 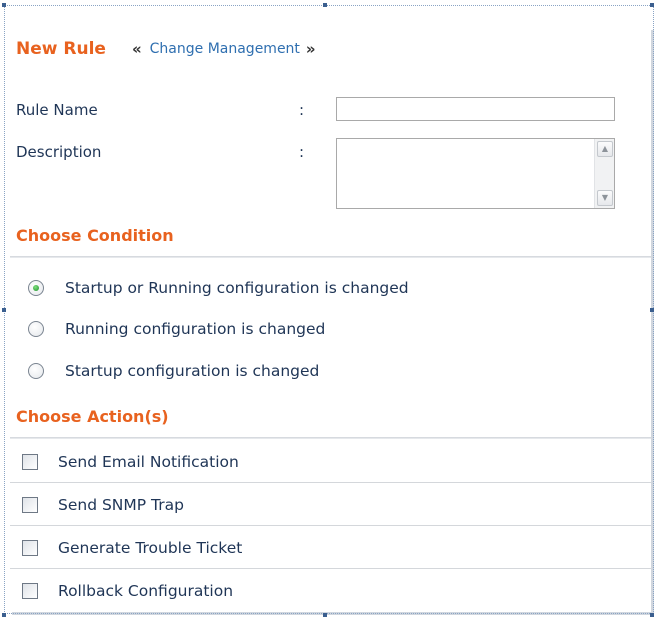 What do you see at coordinates (195, 329) in the screenshot?
I see `condition-option-label: Running configuration is changed` at bounding box center [195, 329].